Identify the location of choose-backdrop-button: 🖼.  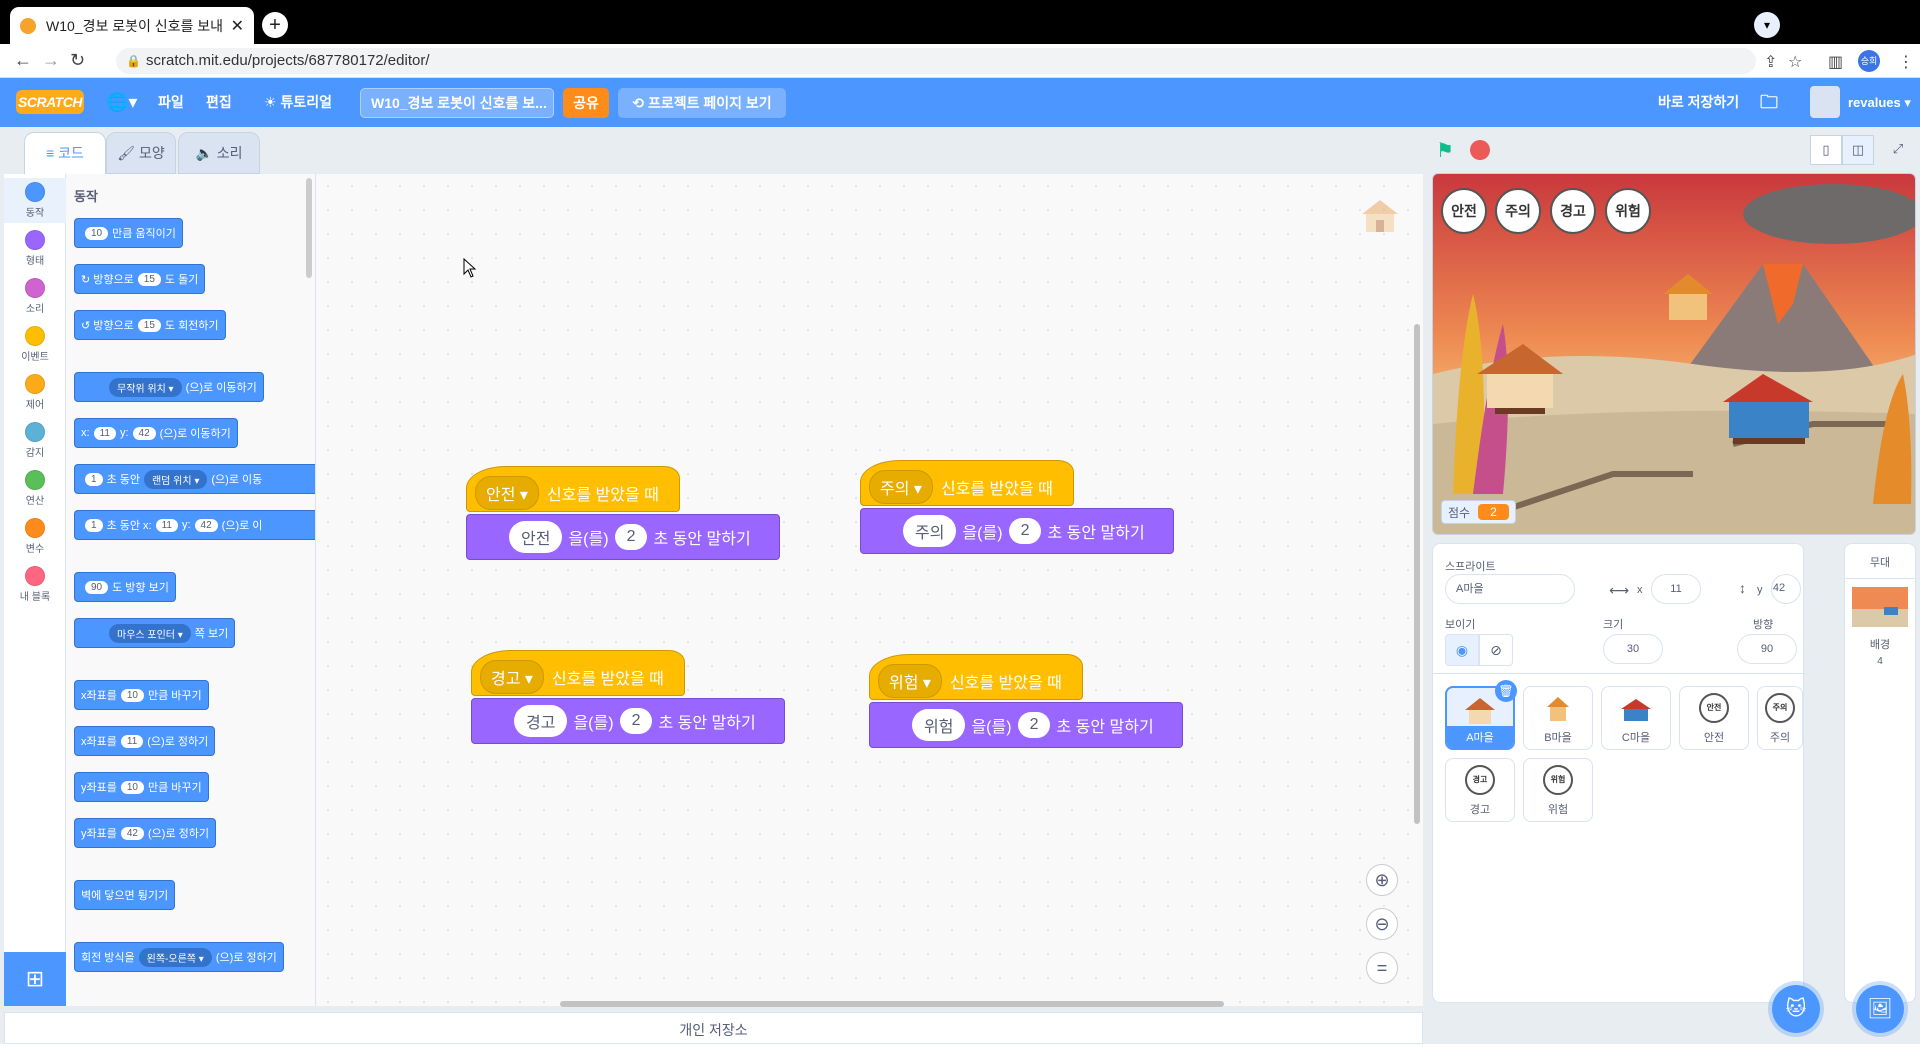
(1880, 1009).